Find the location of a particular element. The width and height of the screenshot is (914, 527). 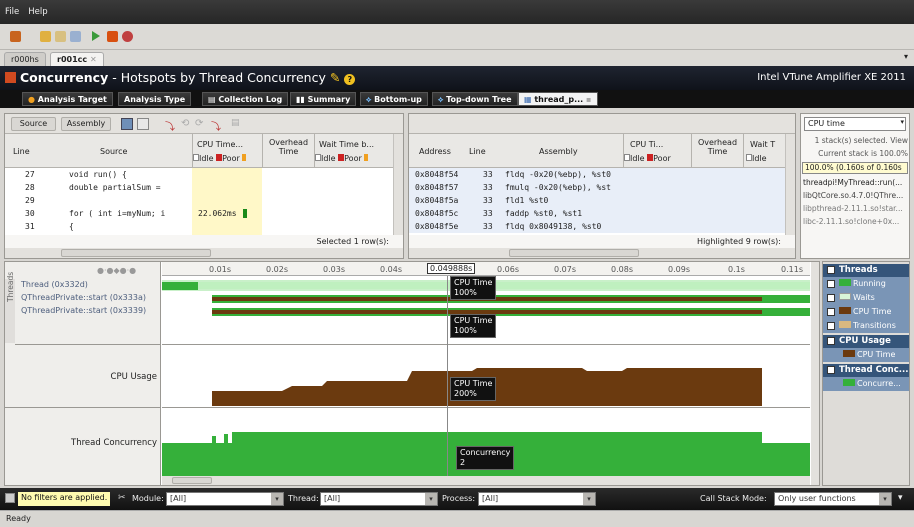

tick-label: 0.01s is located at coordinates (220, 269).